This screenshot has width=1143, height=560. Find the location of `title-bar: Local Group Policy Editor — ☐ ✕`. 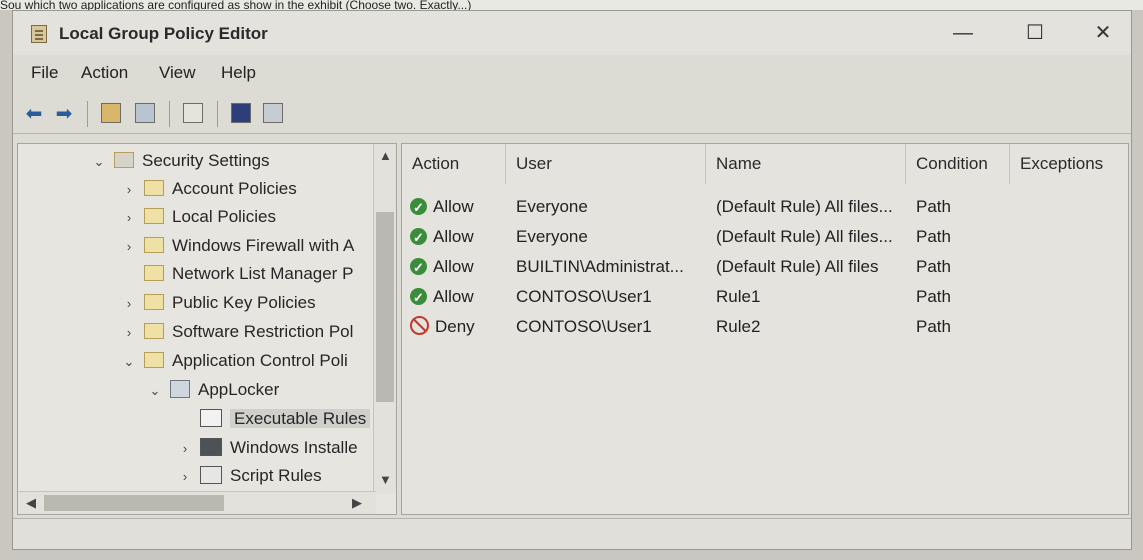

title-bar: Local Group Policy Editor — ☐ ✕ is located at coordinates (572, 33).